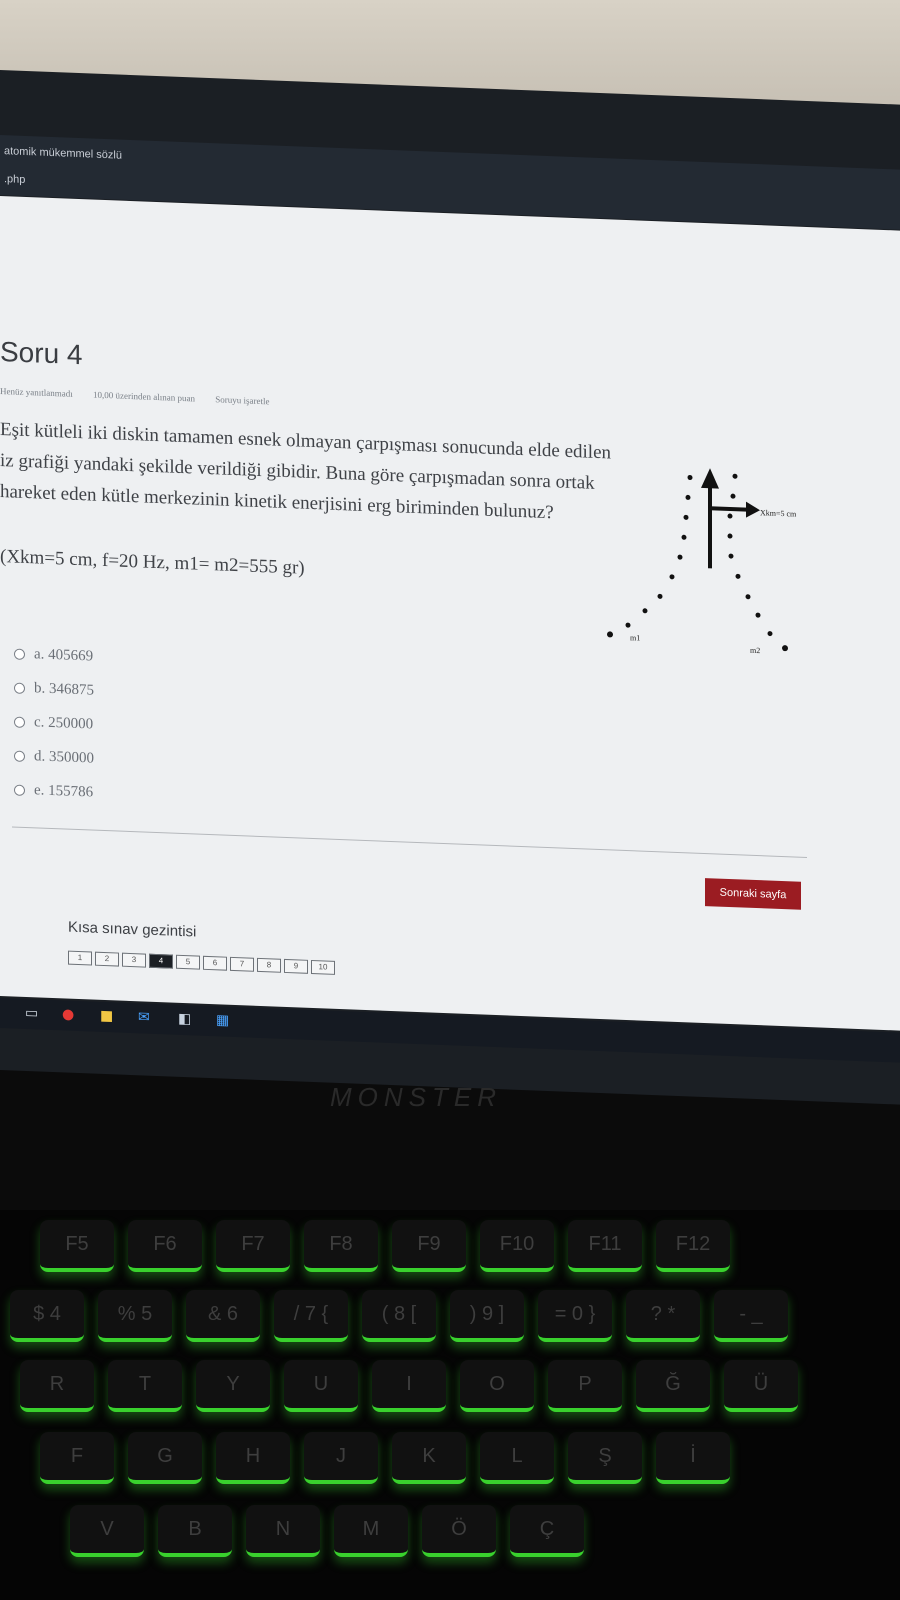 The height and width of the screenshot is (1600, 900). Describe the element at coordinates (135, 1316) in the screenshot. I see `key: % 5` at that location.